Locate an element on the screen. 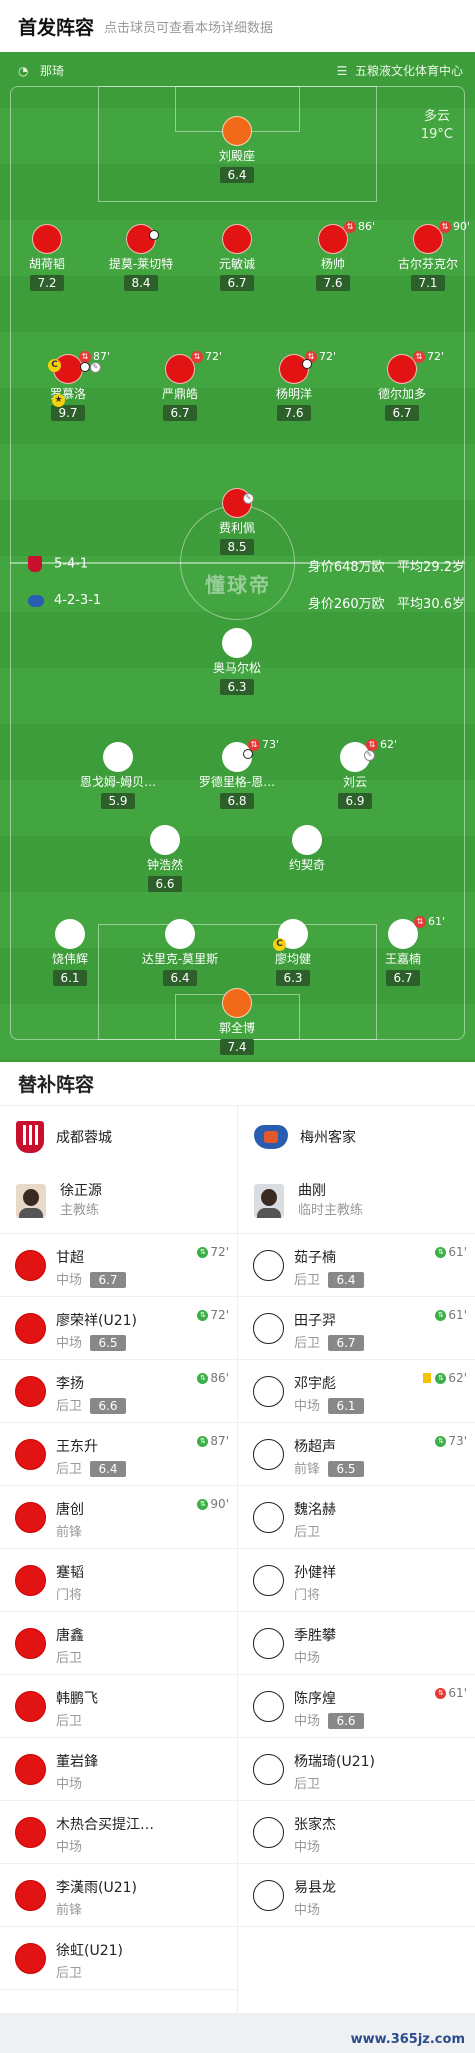 Image resolution: width=475 pixels, height=2053 pixels. sub-player-row: 杨超声 前锋 6.5 ⇅ 73' is located at coordinates (356, 1454).